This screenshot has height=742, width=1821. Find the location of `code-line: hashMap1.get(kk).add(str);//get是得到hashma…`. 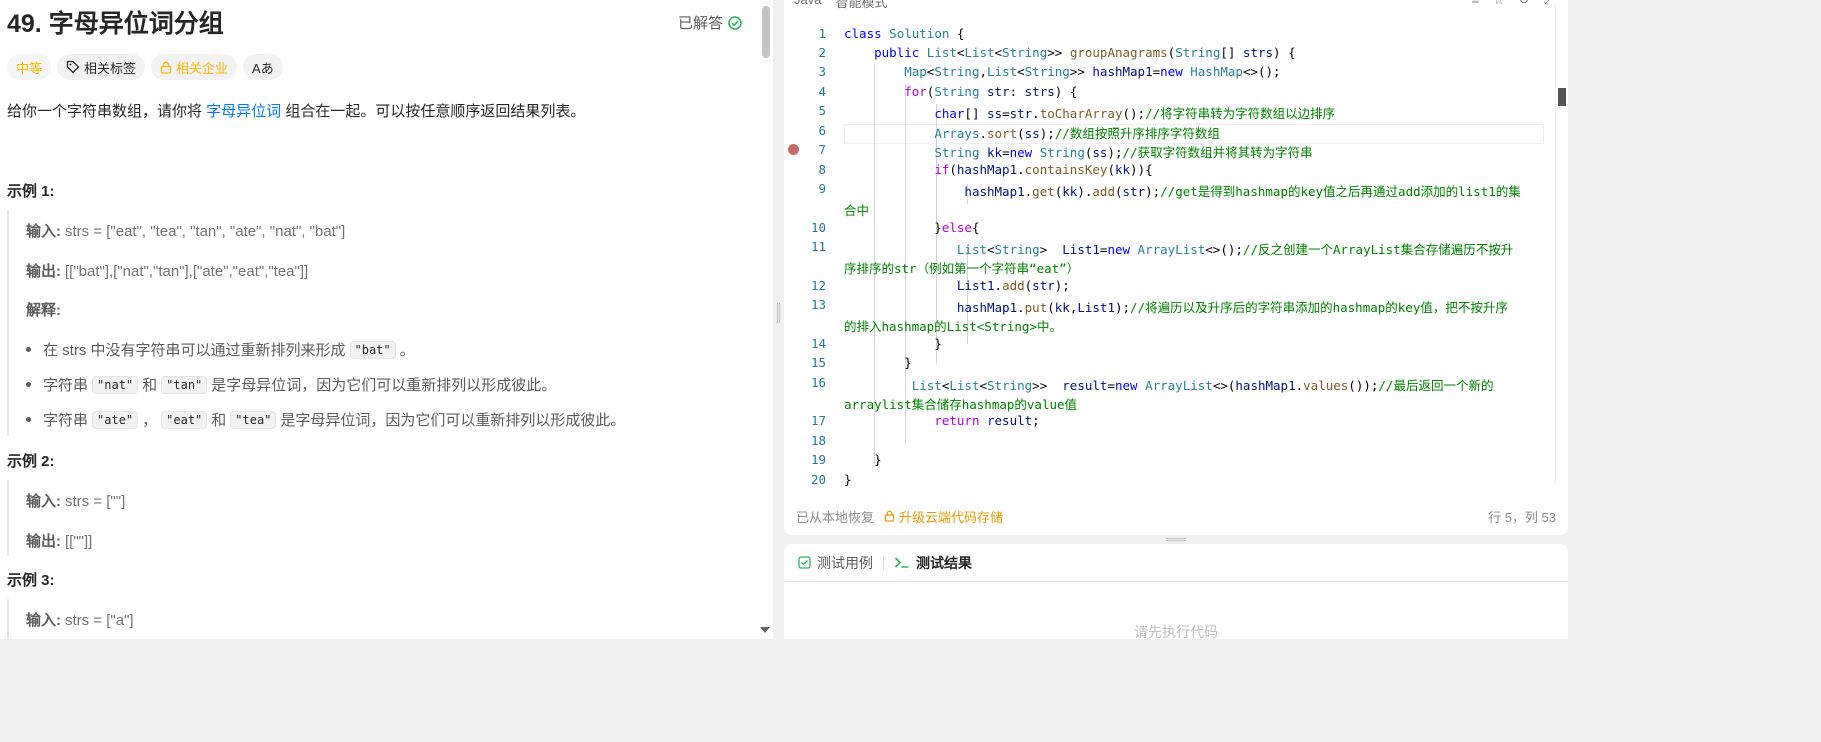

code-line: hashMap1.get(kk).add(str);//get是得到hashma… is located at coordinates (1242, 191).